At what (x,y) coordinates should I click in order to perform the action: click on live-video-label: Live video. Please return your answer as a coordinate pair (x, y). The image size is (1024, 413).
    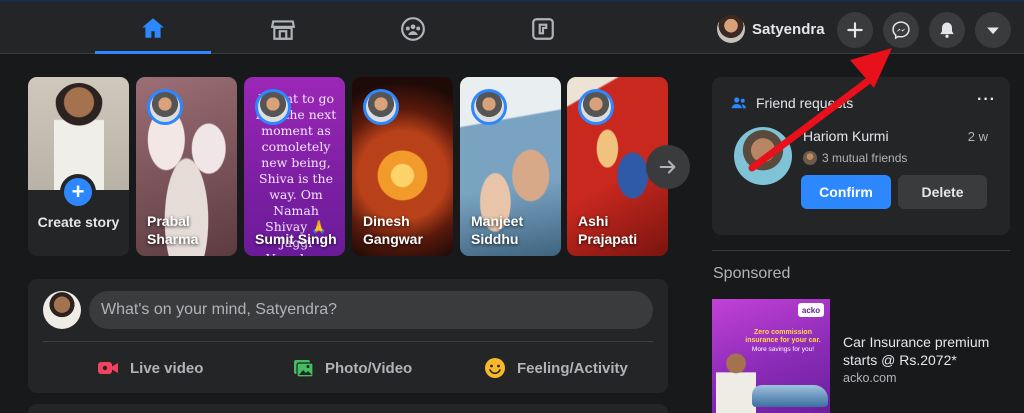
    Looking at the image, I should click on (167, 368).